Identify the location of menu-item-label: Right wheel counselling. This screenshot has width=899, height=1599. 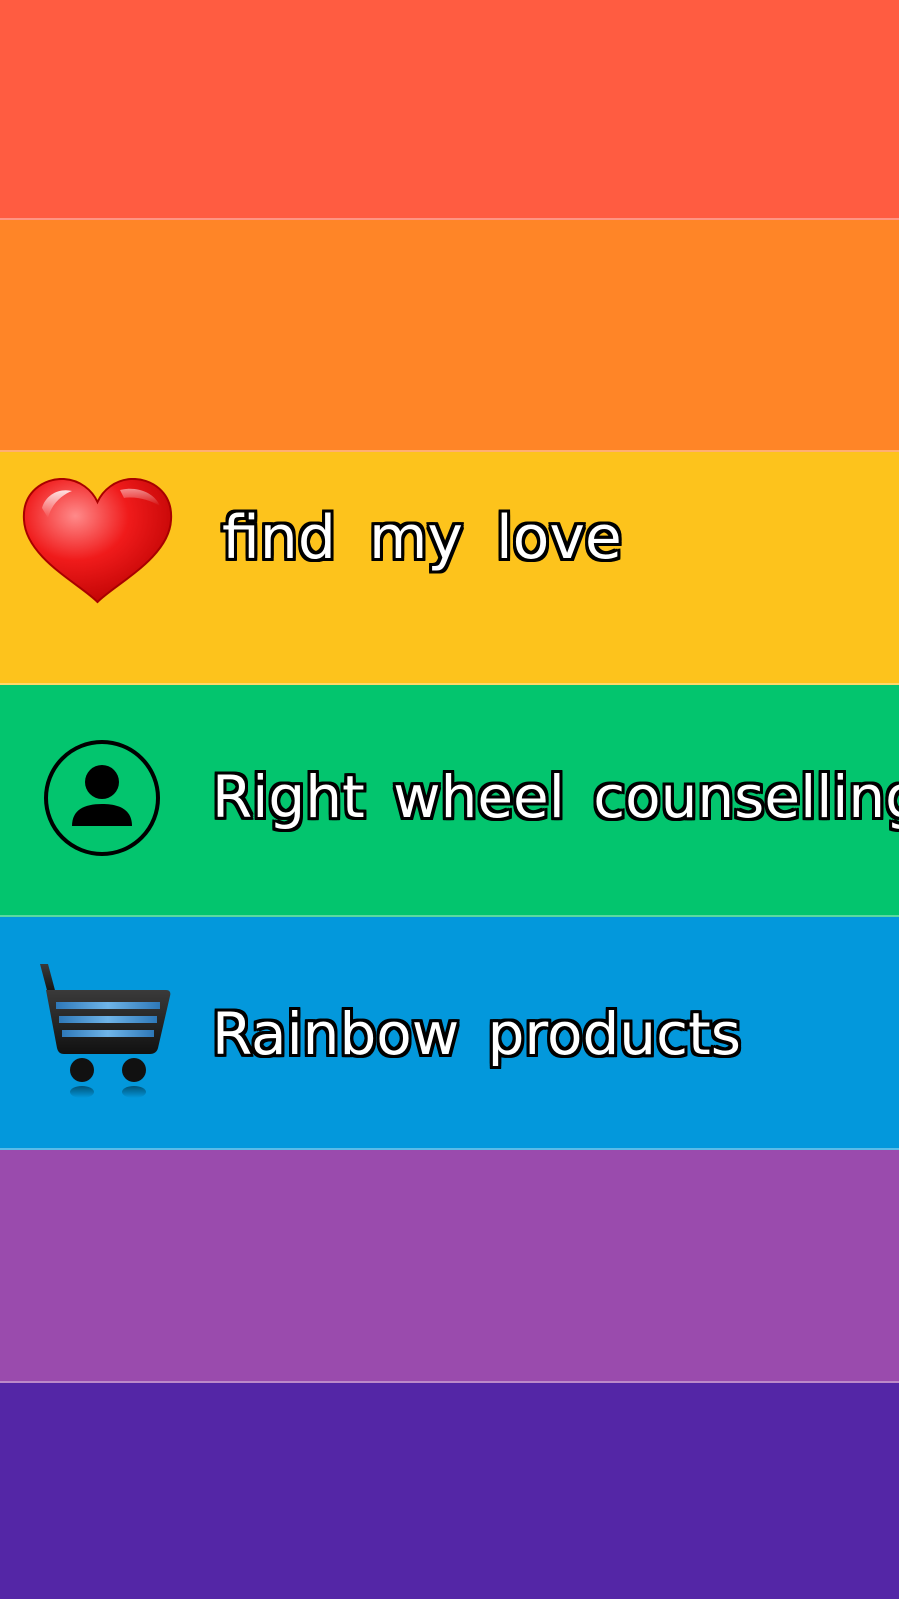
(555, 797).